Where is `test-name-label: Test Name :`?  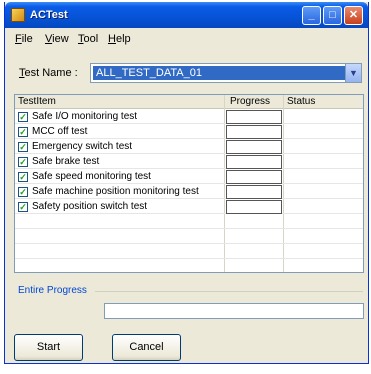 test-name-label: Test Name : is located at coordinates (48, 73).